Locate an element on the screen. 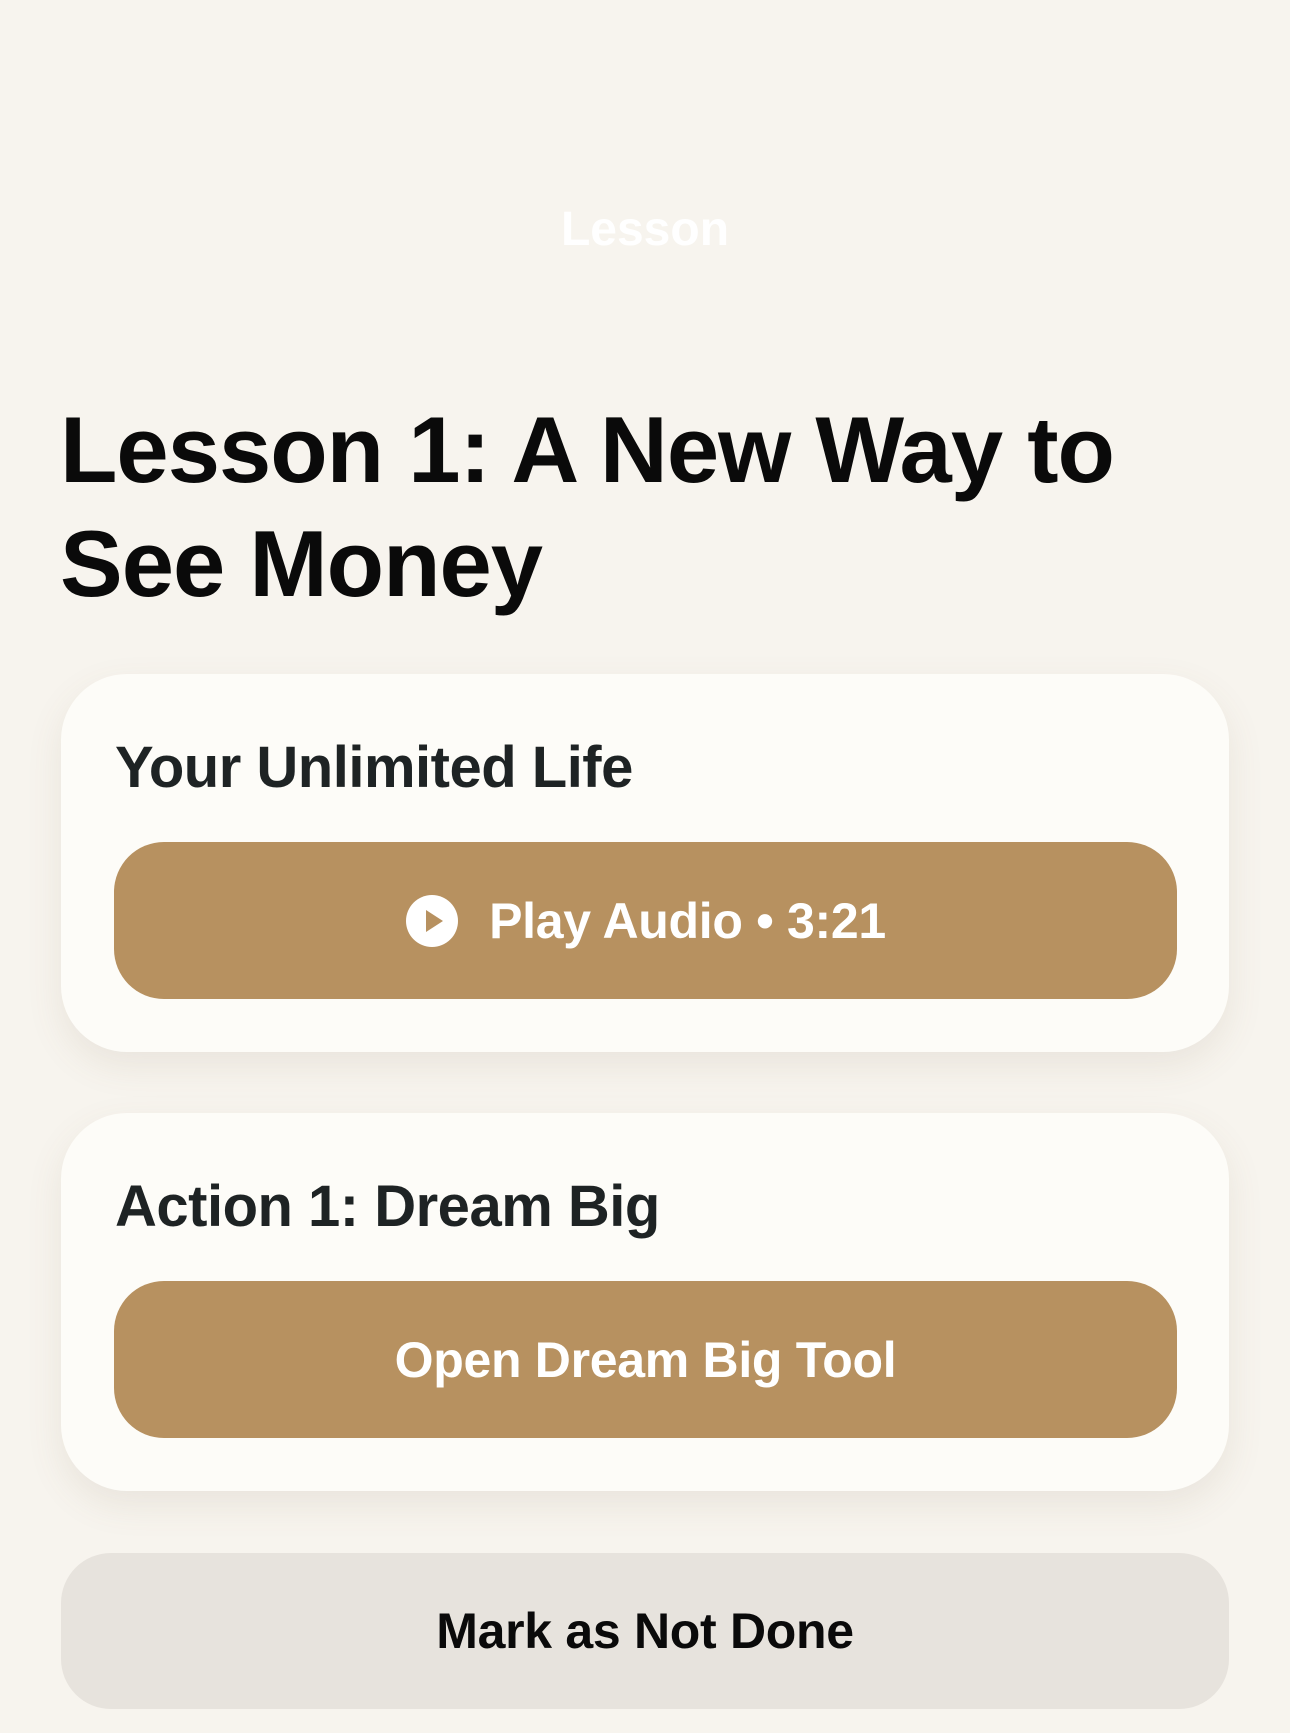 The image size is (1290, 1733). open-dream-big-tool-label: Open Dream Big Tool is located at coordinates (645, 1359).